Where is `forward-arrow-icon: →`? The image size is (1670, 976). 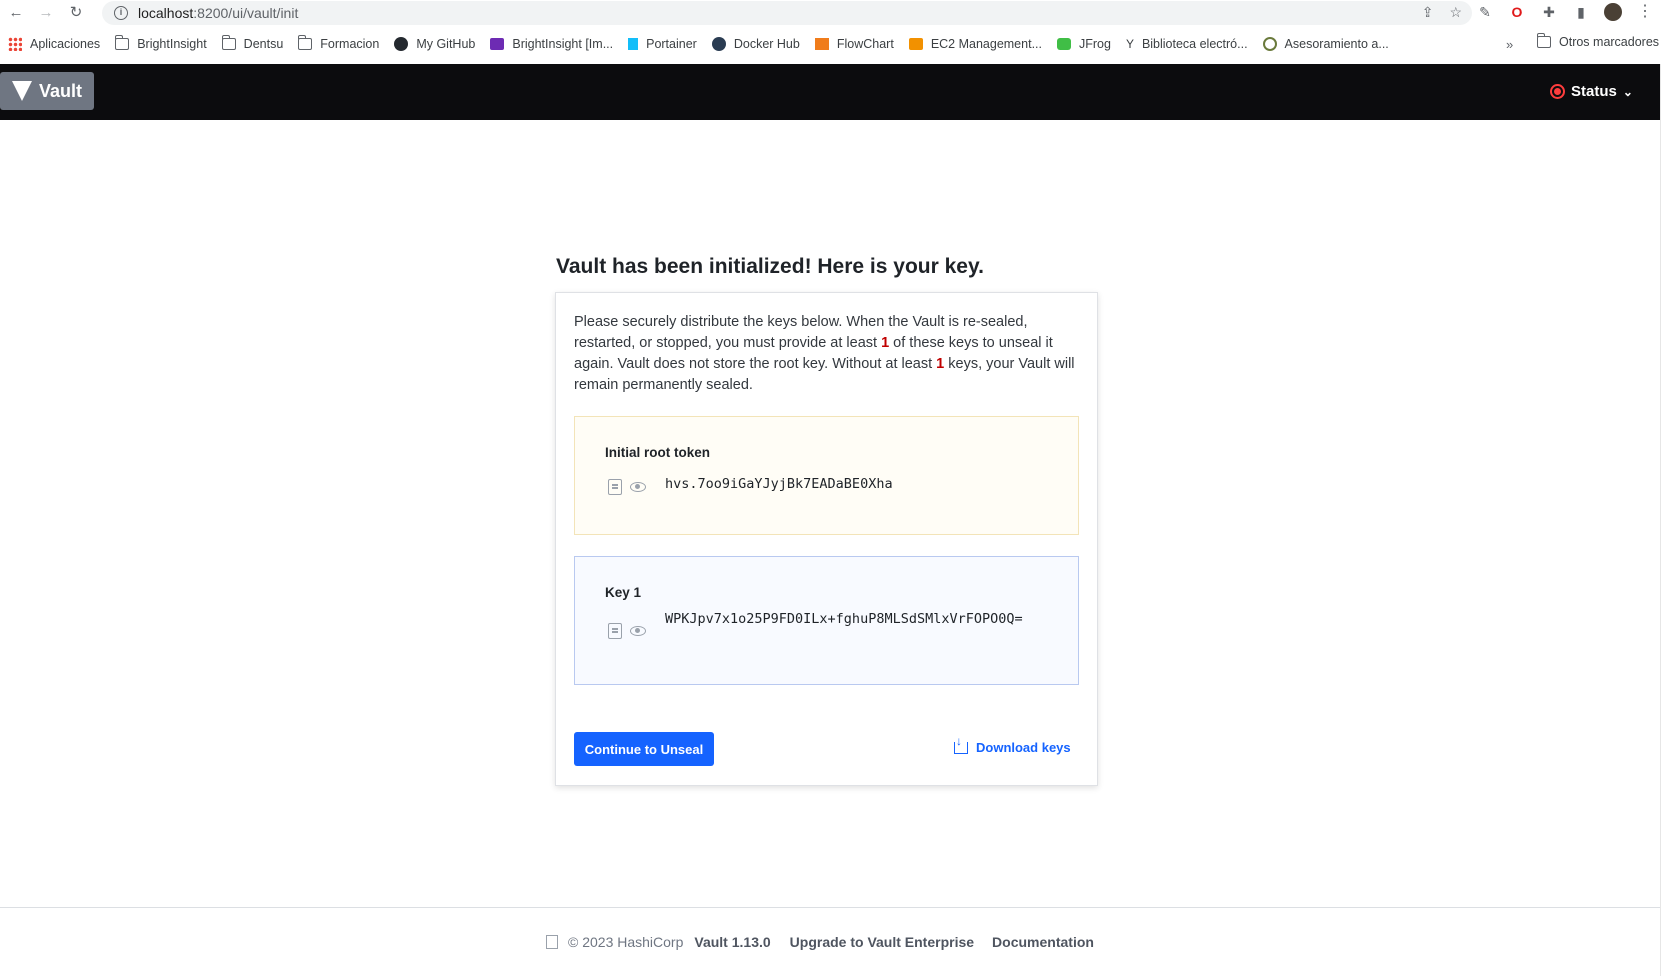
forward-arrow-icon: → is located at coordinates (46, 13).